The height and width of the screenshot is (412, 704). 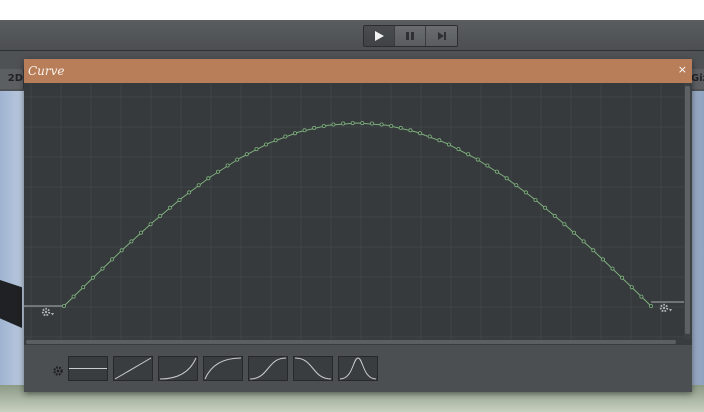 I want to click on preset-bell, so click(x=358, y=368).